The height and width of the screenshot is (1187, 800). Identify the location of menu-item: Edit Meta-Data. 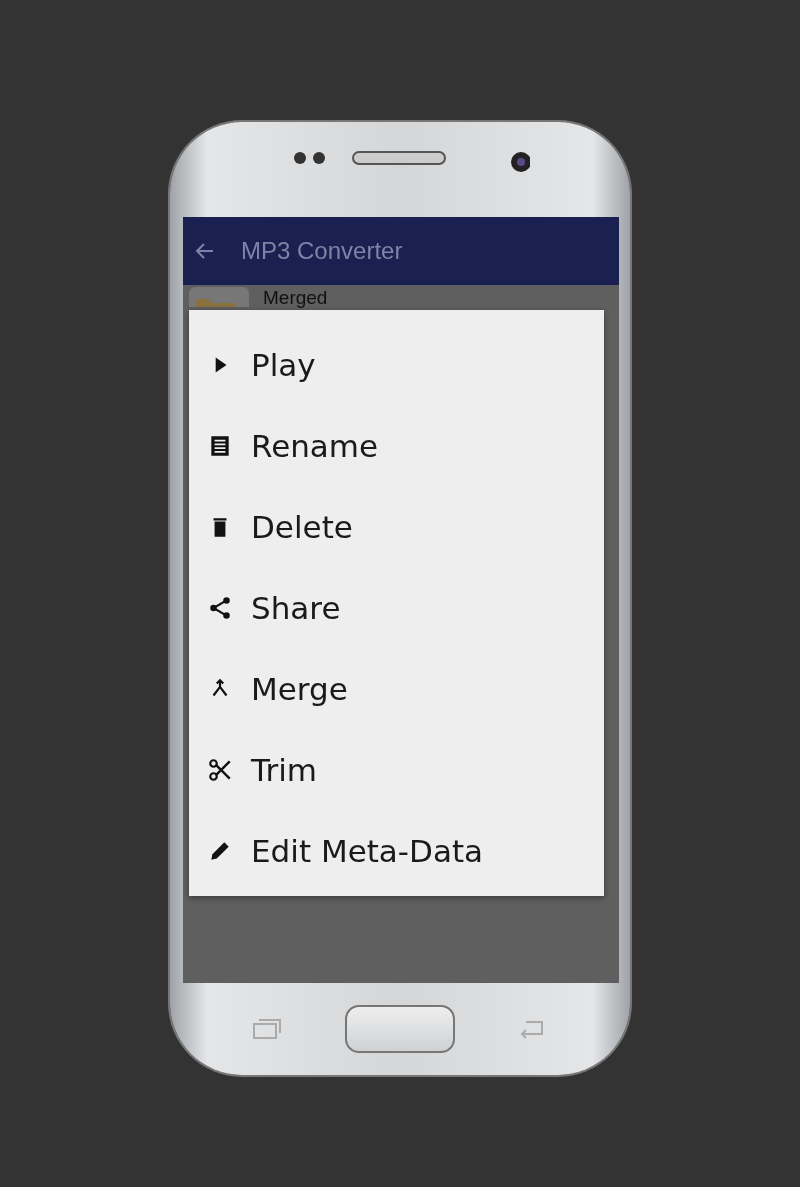
(396, 850).